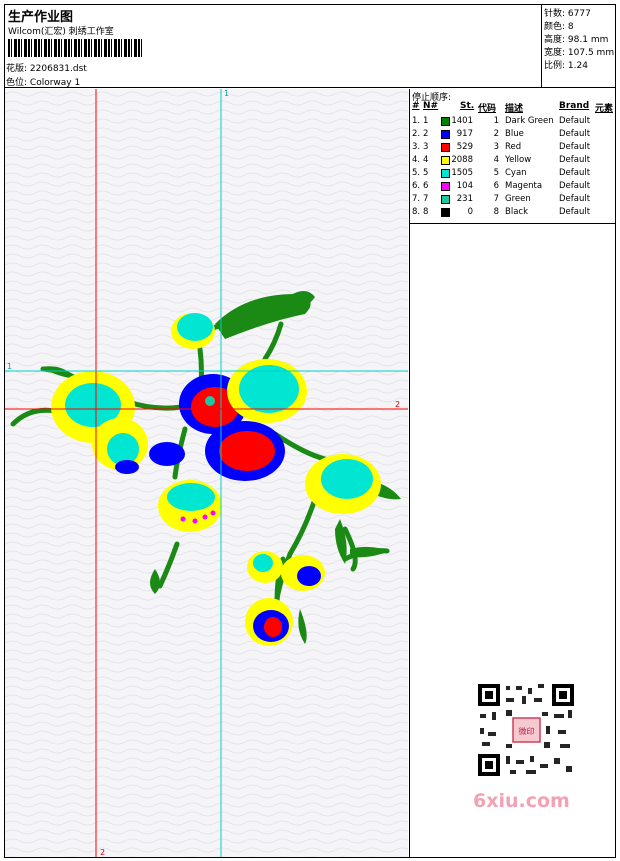 This screenshot has width=620, height=861. Describe the element at coordinates (577, 66) in the screenshot. I see `stat-value: 1.24` at that location.